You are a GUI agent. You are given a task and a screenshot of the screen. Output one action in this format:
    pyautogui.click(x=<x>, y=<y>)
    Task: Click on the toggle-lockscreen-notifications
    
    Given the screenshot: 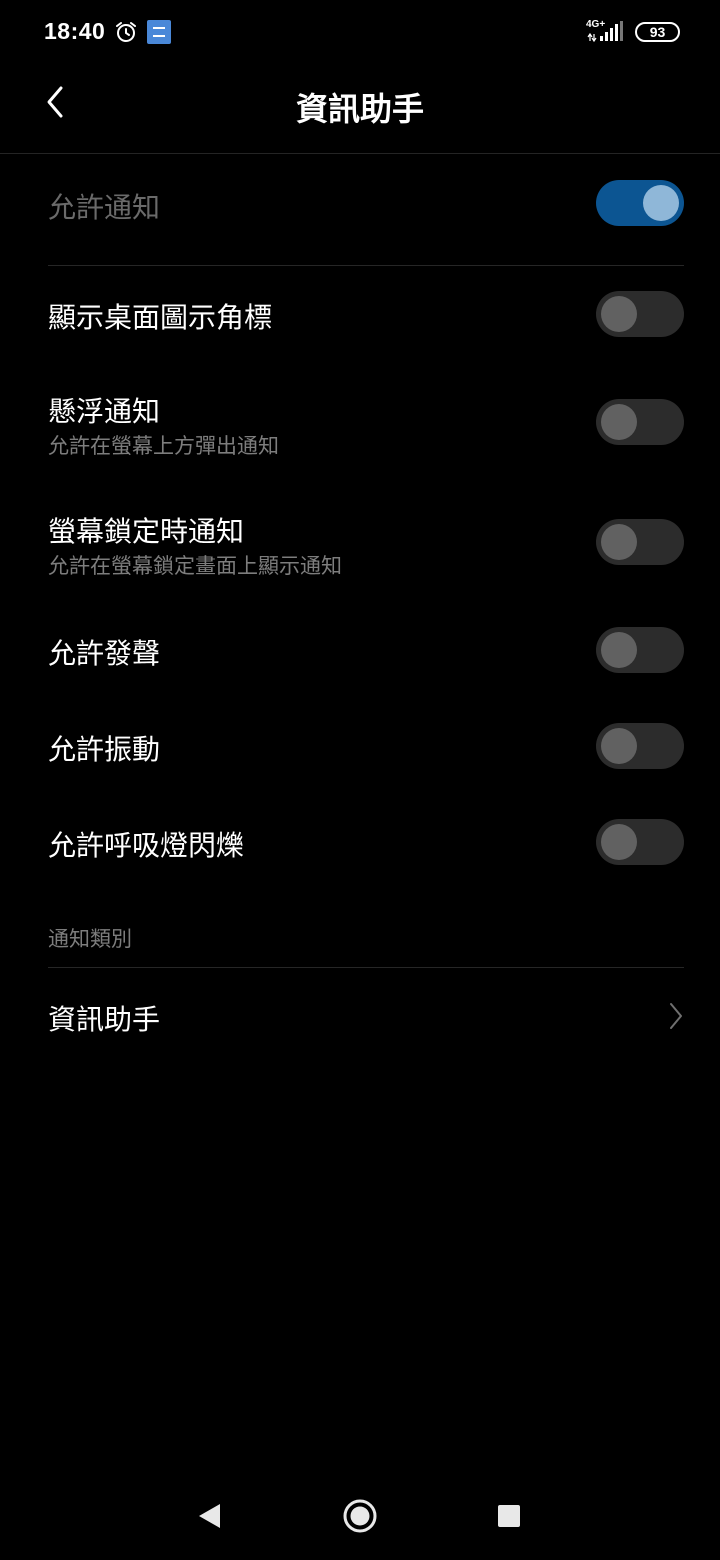 What is the action you would take?
    pyautogui.click(x=640, y=542)
    